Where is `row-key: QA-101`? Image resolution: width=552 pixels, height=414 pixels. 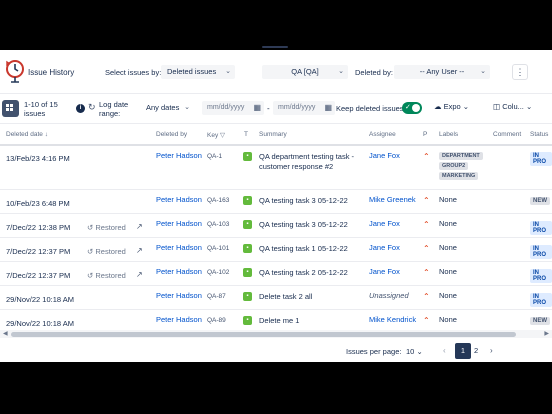 row-key: QA-101 is located at coordinates (218, 248).